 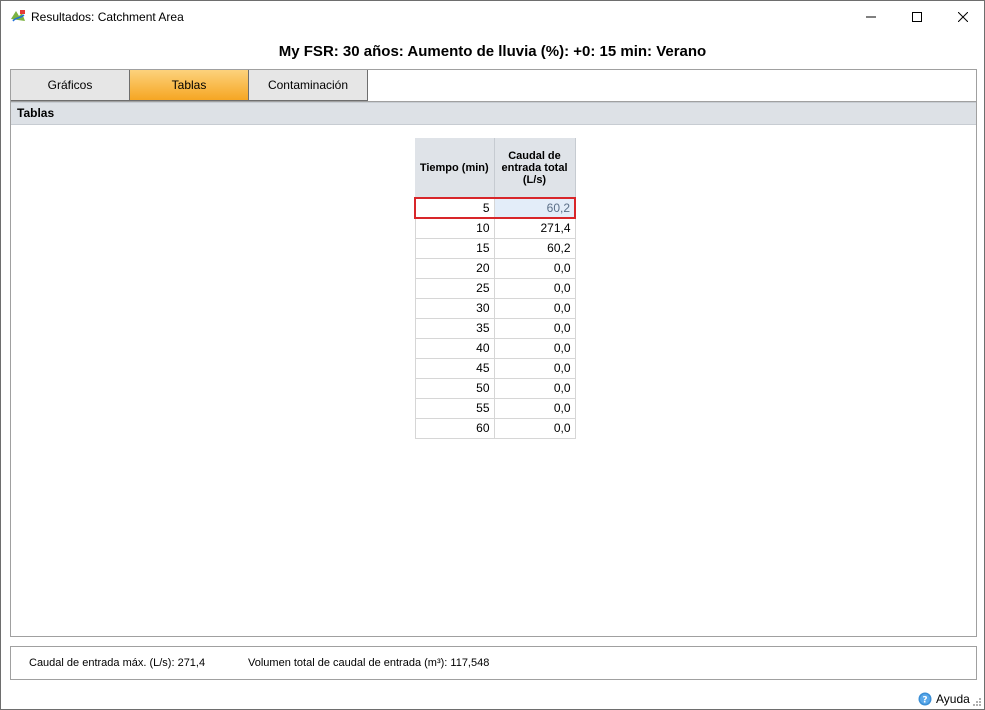 I want to click on help-button: ? Ayuda, so click(x=944, y=699).